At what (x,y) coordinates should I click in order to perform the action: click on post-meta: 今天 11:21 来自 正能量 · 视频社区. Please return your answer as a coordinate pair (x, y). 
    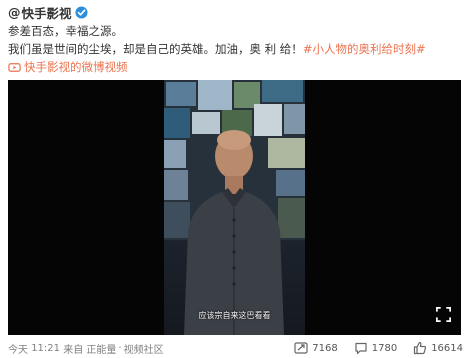
    Looking at the image, I should click on (86, 348).